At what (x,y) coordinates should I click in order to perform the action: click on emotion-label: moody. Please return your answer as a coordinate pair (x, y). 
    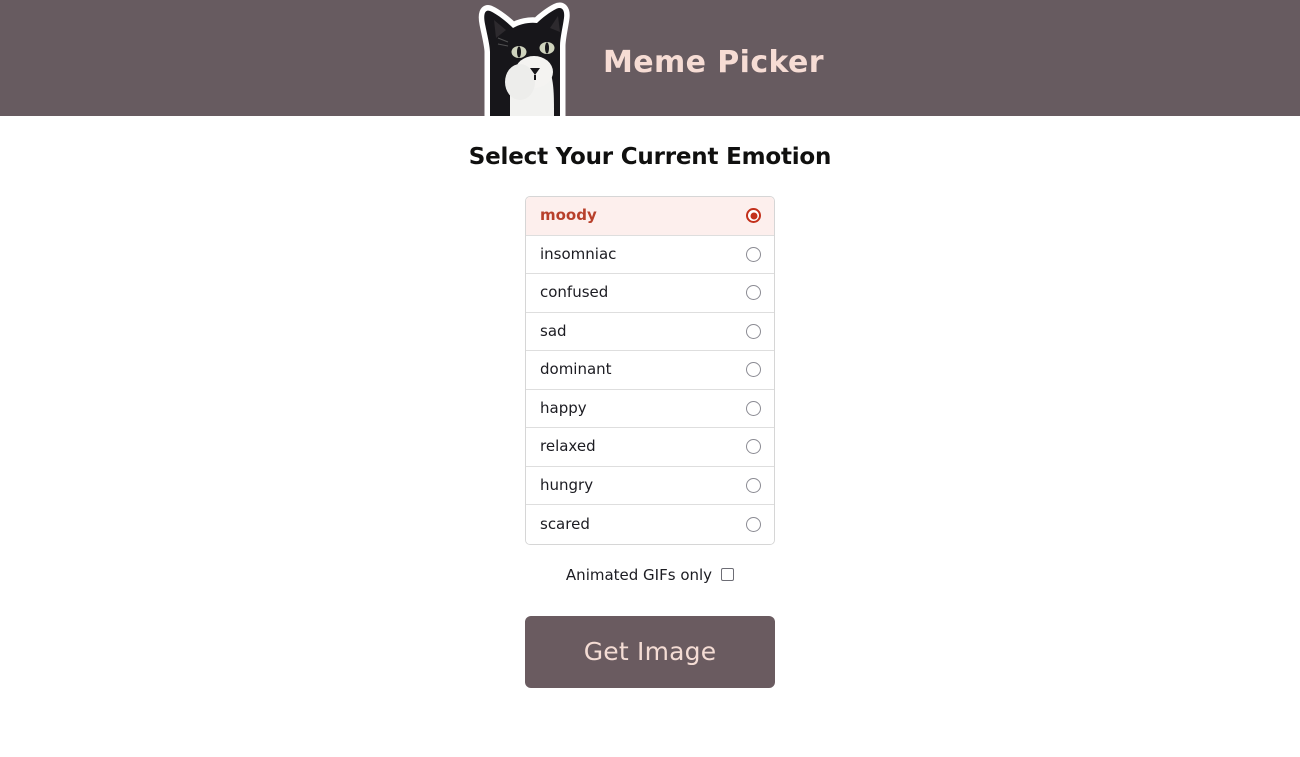
    Looking at the image, I should click on (568, 215).